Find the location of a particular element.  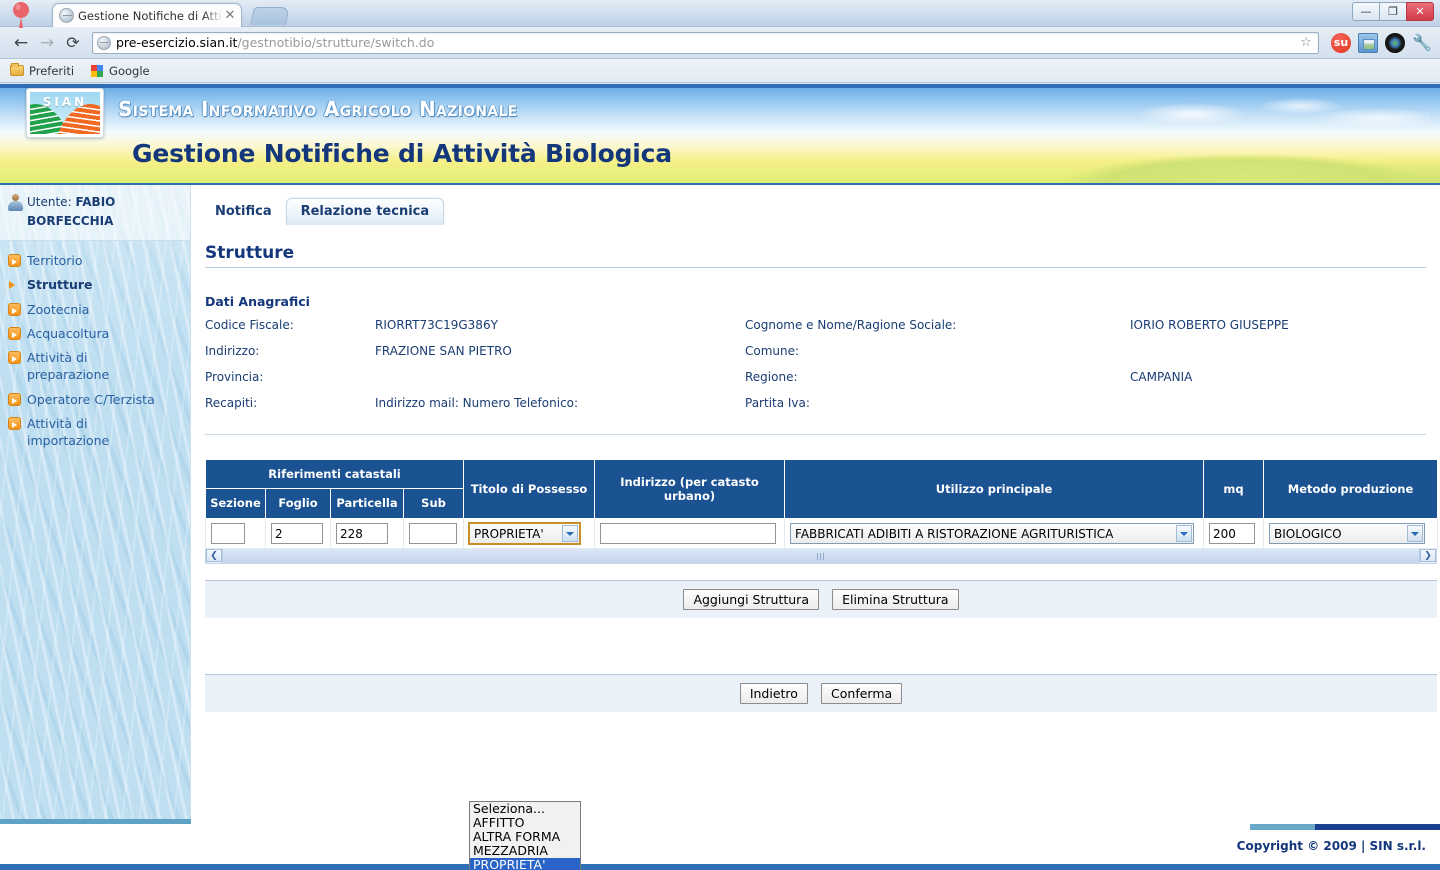

tab-close-icon: ✕ is located at coordinates (230, 15).